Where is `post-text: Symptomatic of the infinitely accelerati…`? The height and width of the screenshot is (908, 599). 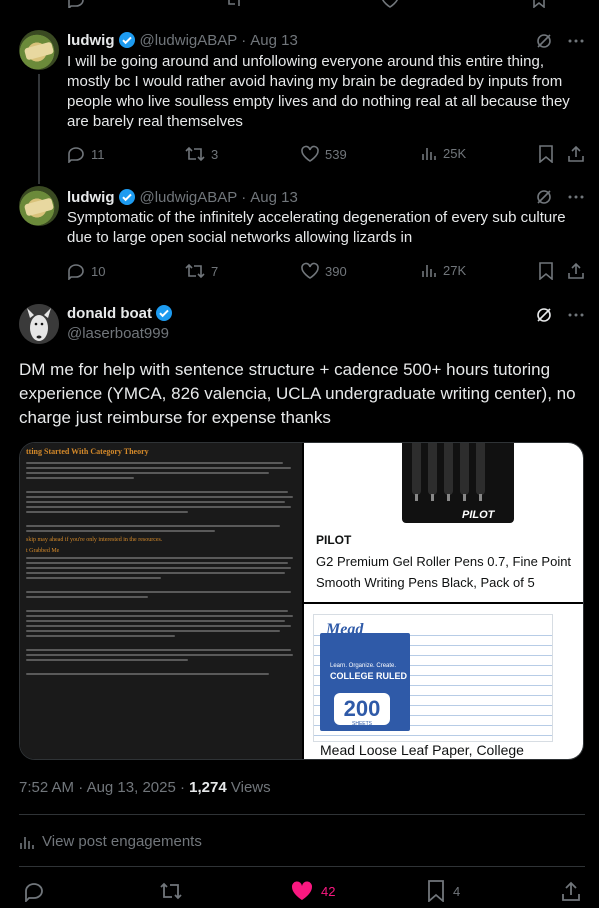
post-text: Symptomatic of the infinitely accelerati… is located at coordinates (316, 227).